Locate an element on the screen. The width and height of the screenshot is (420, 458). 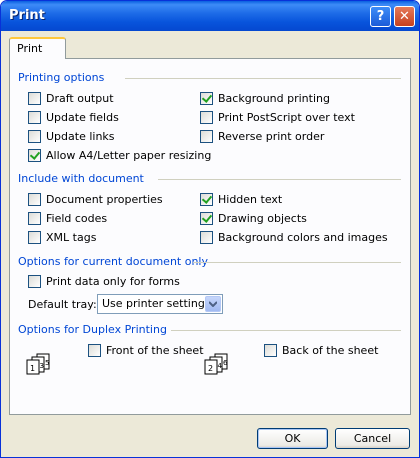
drawing-objects-checkbox: Drawing objects is located at coordinates (253, 218).